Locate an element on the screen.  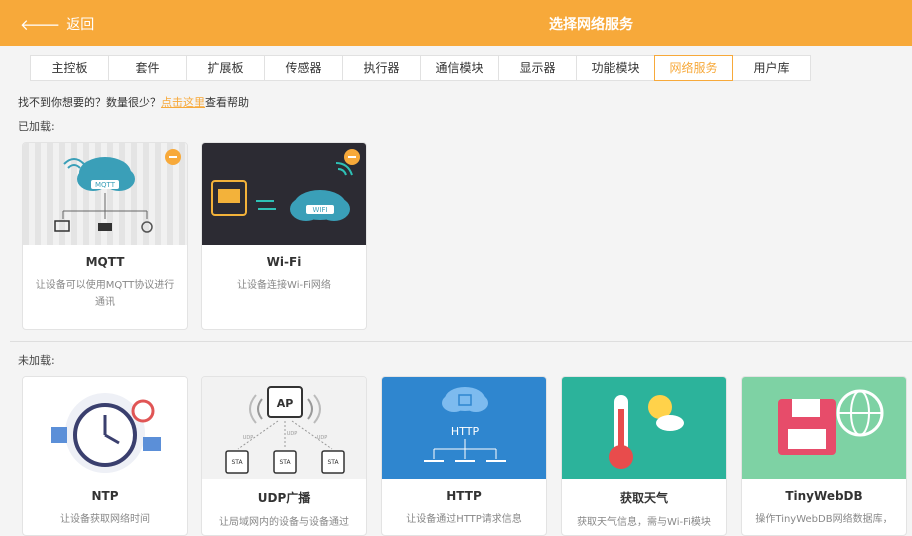
card-http: HTTP HTTP 让设备通过HTTP请求信息 is located at coordinates (464, 456).